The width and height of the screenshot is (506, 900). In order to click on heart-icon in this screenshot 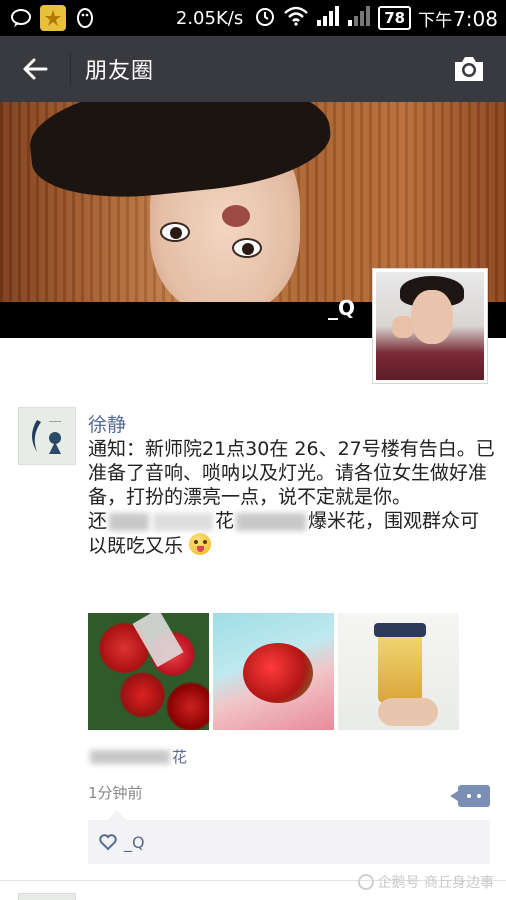, I will do `click(108, 842)`.